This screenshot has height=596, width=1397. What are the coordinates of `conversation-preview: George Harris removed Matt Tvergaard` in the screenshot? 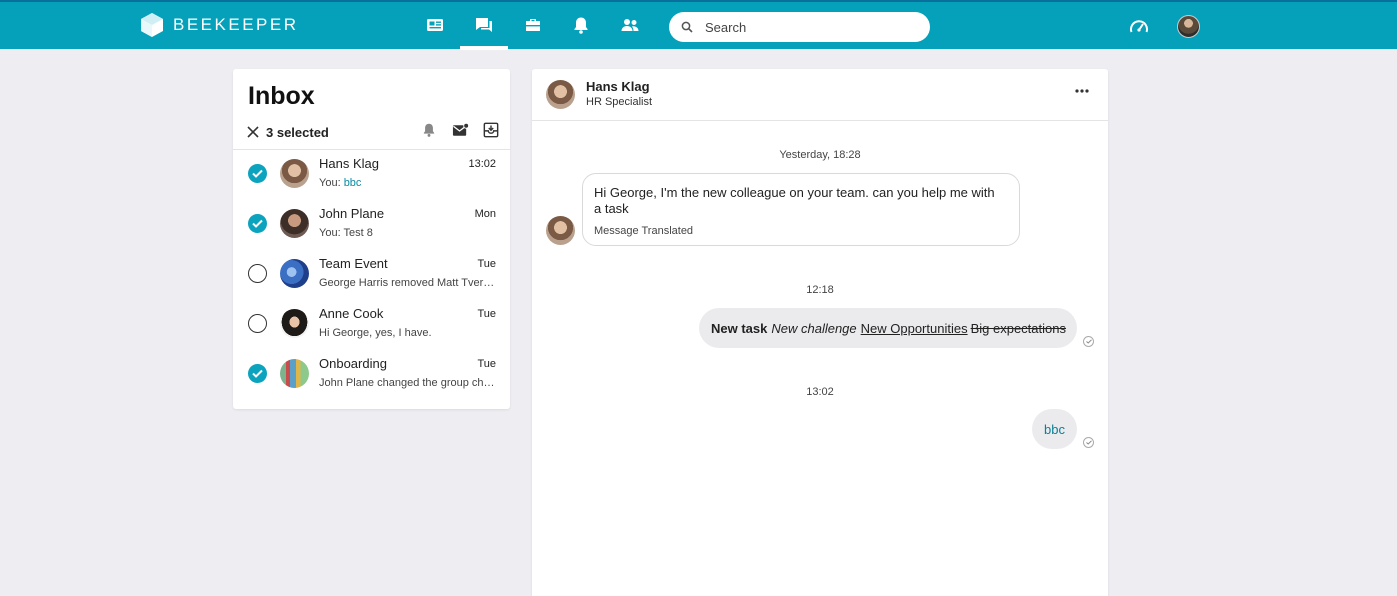 It's located at (408, 283).